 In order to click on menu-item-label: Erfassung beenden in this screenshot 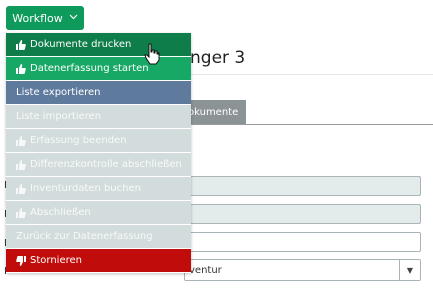, I will do `click(78, 140)`.